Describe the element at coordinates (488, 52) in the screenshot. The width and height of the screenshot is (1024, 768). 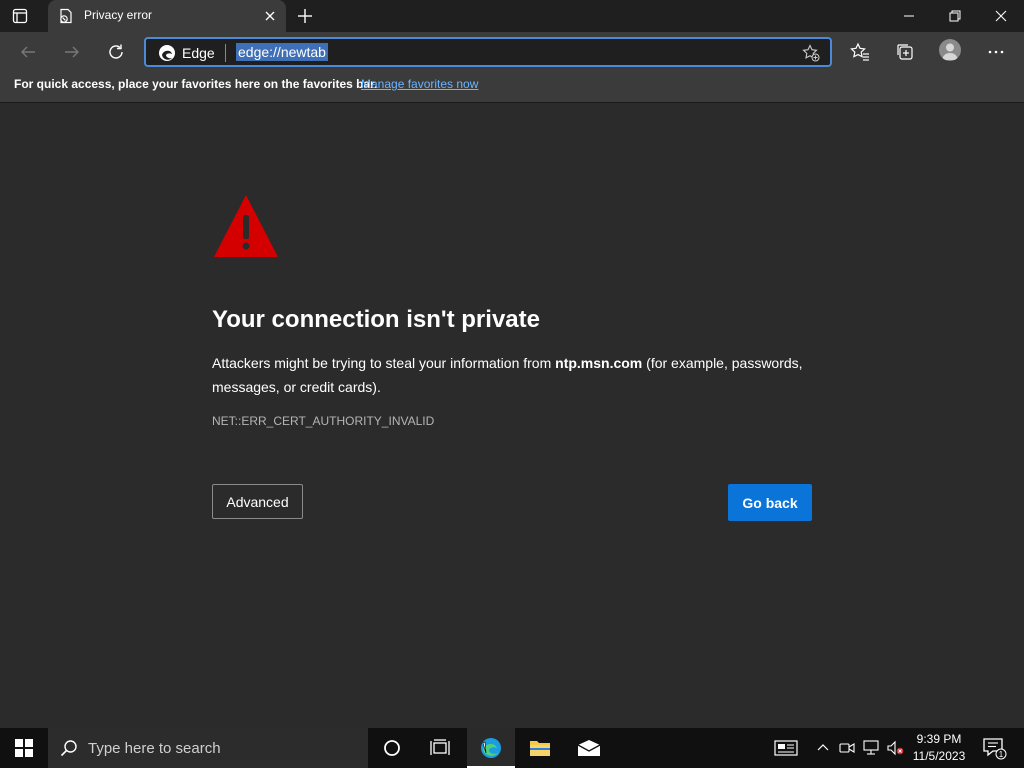
I see `address-bar: Edge edge://newtab` at that location.